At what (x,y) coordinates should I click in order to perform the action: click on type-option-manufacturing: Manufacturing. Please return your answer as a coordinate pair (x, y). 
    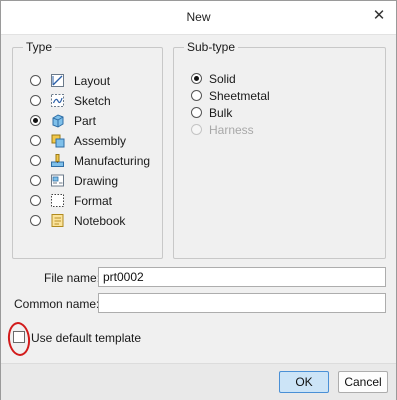
    Looking at the image, I should click on (87, 162).